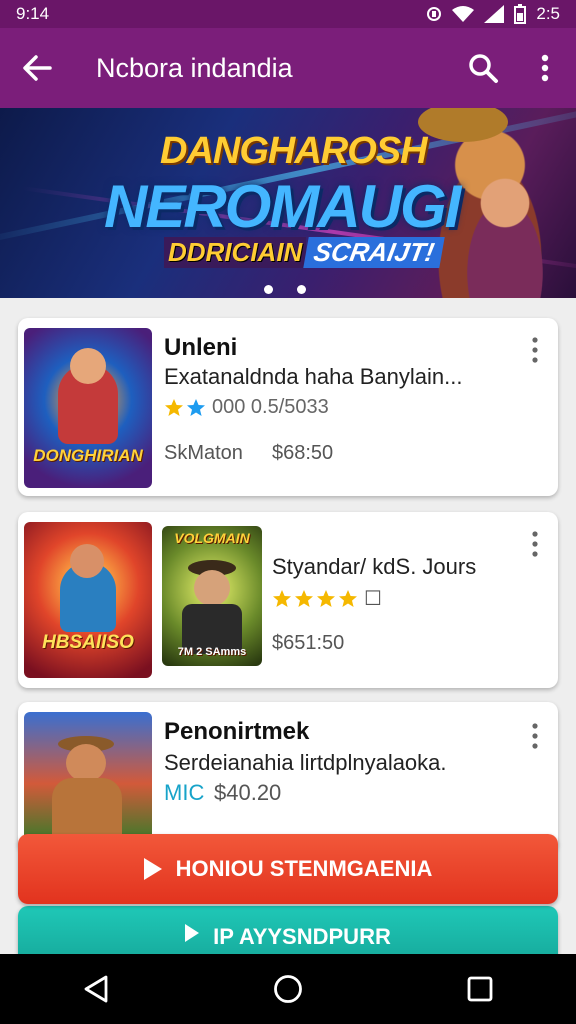  Describe the element at coordinates (88, 600) in the screenshot. I see `game-thumbnail: HBSAIISO` at that location.